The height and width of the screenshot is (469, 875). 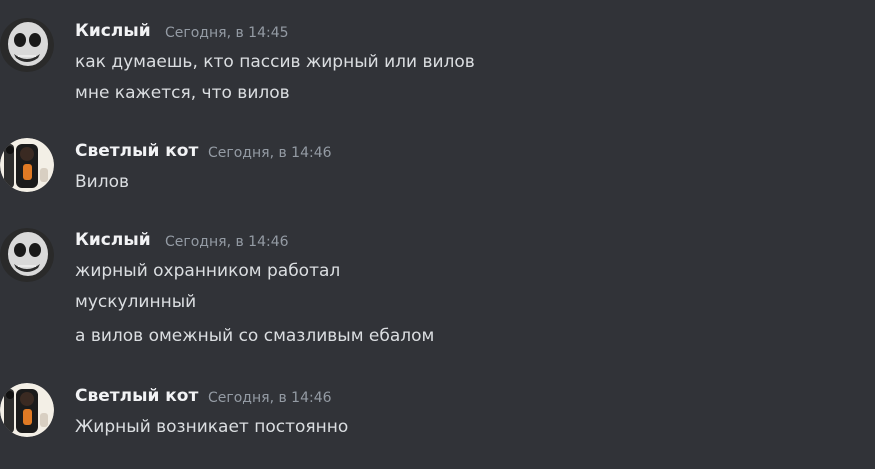 I want to click on message-text: а вилов омежный со смазливым ебалом, so click(x=255, y=336).